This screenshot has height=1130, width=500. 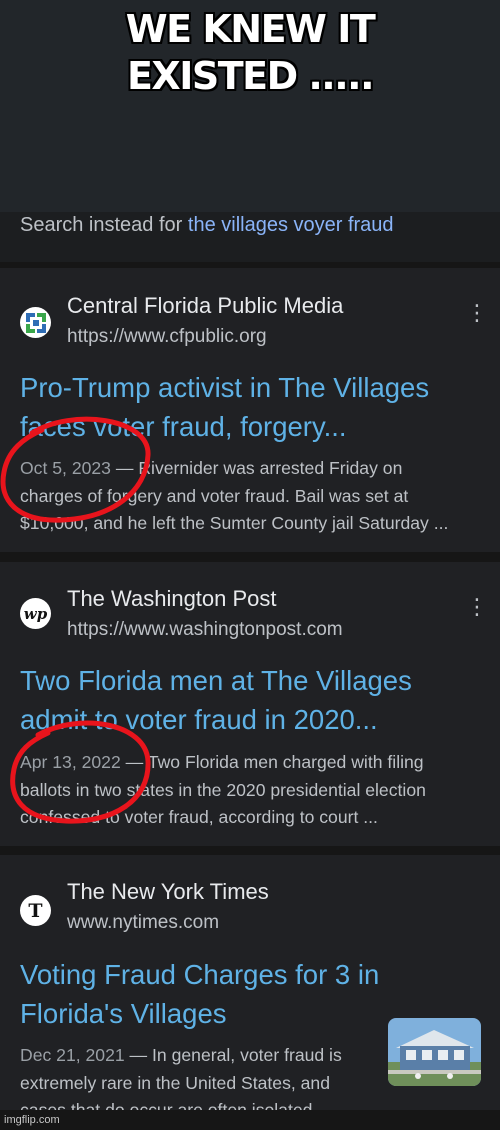 I want to click on imgflip-watermark: imgflip.com, so click(x=32, y=1120).